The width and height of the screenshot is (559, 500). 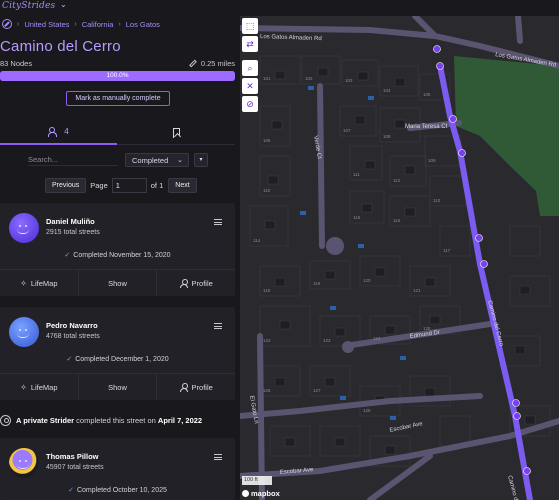 What do you see at coordinates (63, 5) in the screenshot?
I see `chevron-down-icon: ⌄` at bounding box center [63, 5].